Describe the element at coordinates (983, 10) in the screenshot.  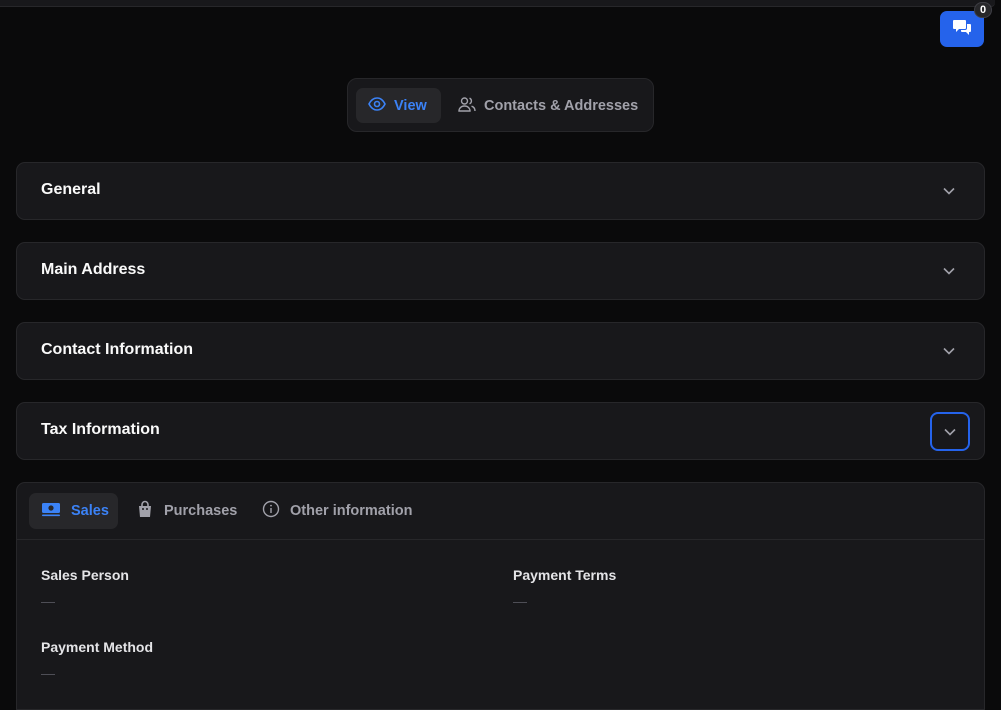
I see `chat-count-badge: 0` at that location.